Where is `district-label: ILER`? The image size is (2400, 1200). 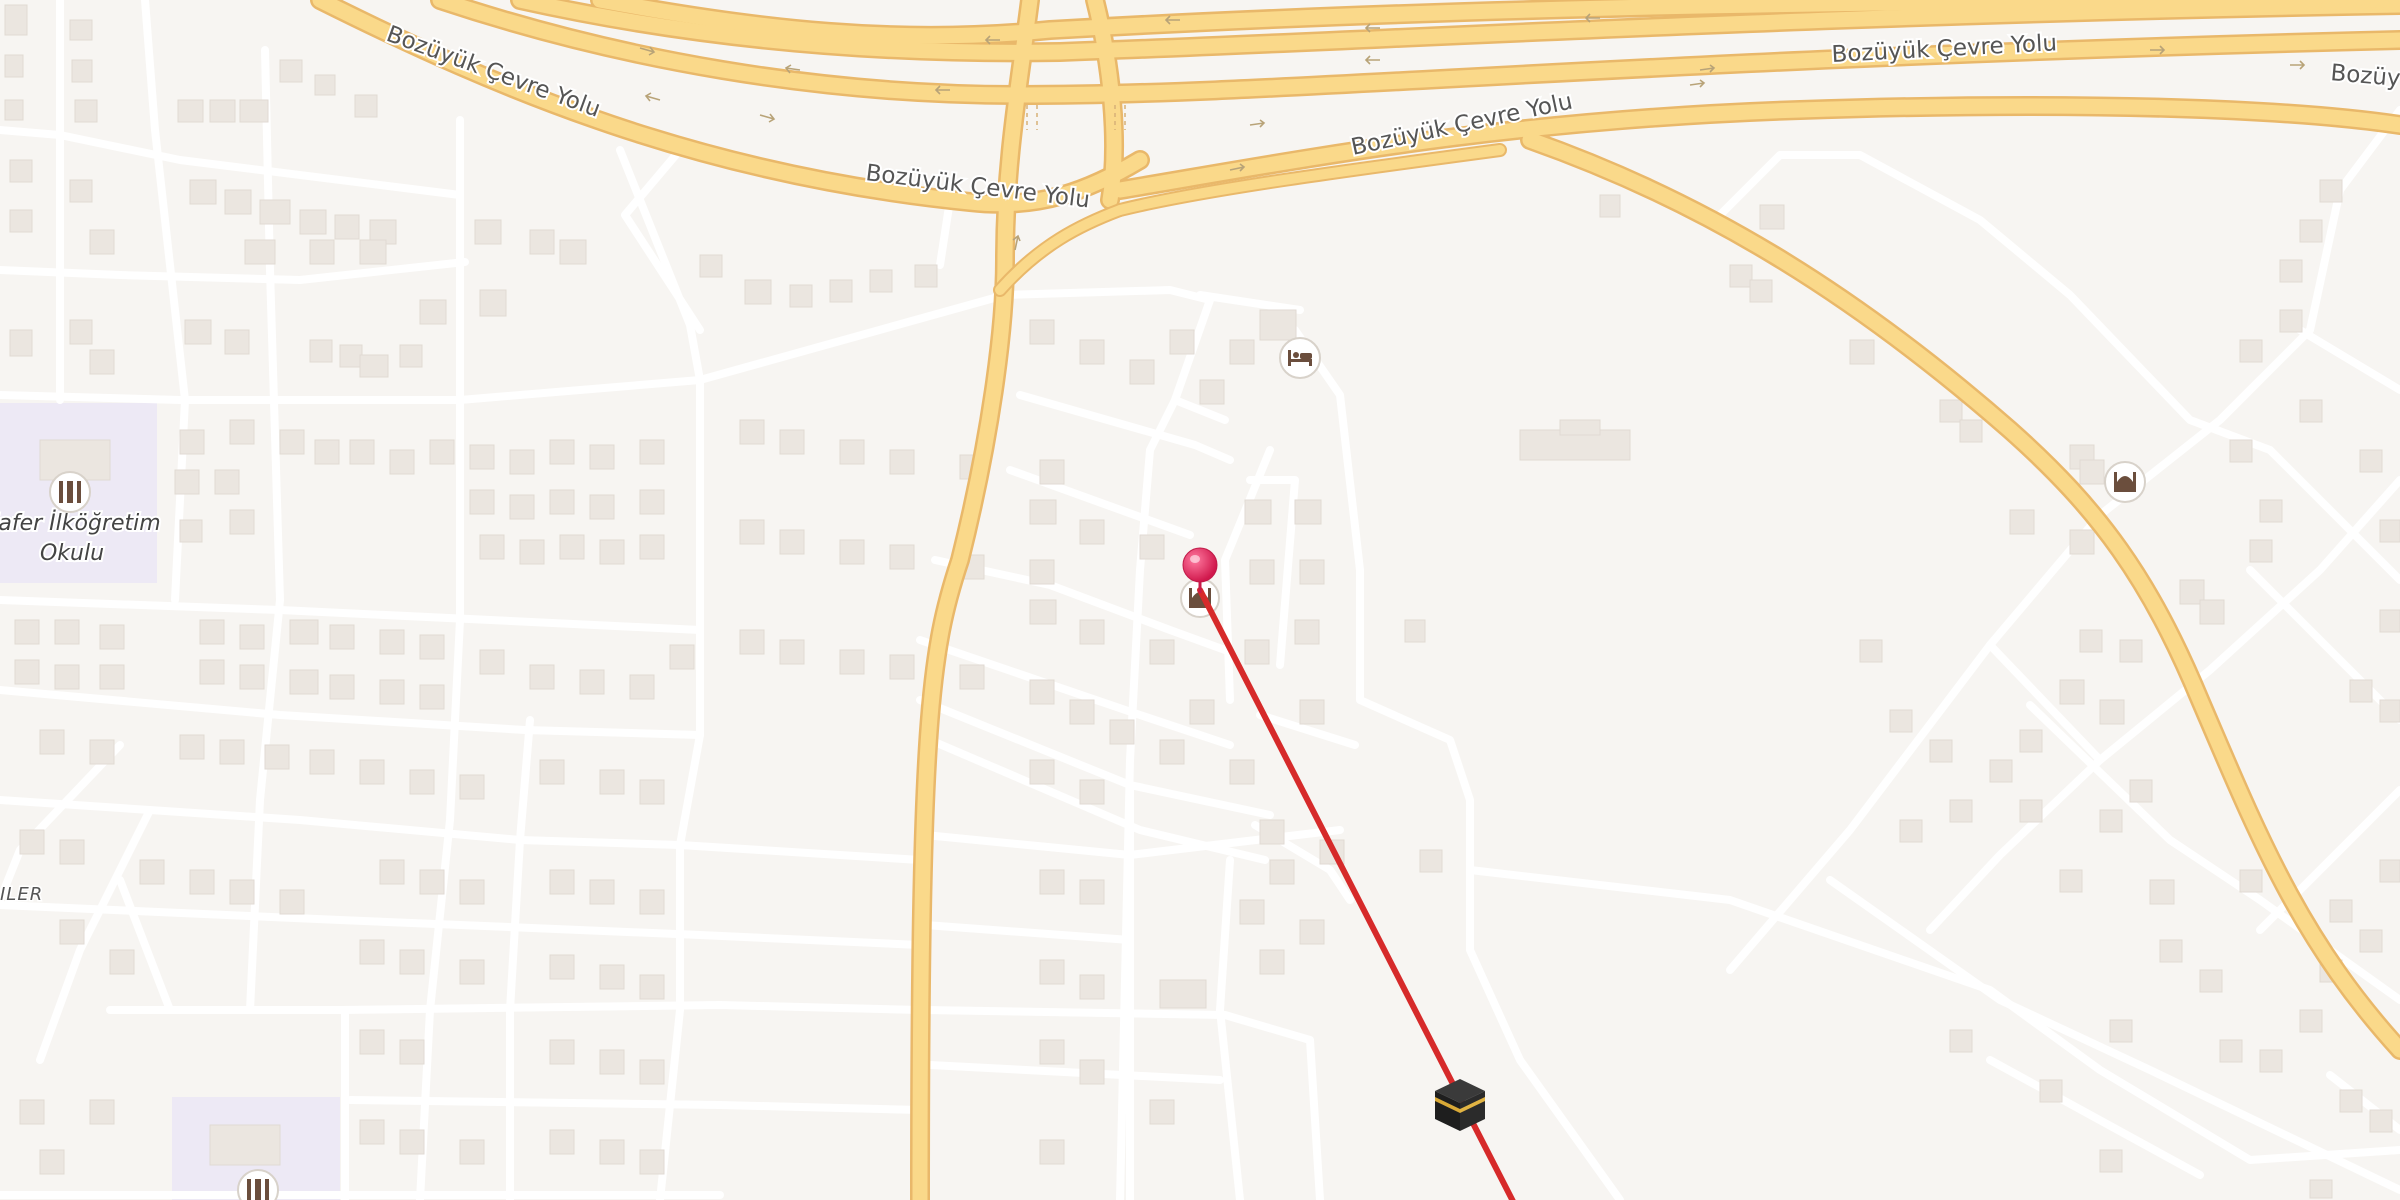
district-label: ILER is located at coordinates (21, 894).